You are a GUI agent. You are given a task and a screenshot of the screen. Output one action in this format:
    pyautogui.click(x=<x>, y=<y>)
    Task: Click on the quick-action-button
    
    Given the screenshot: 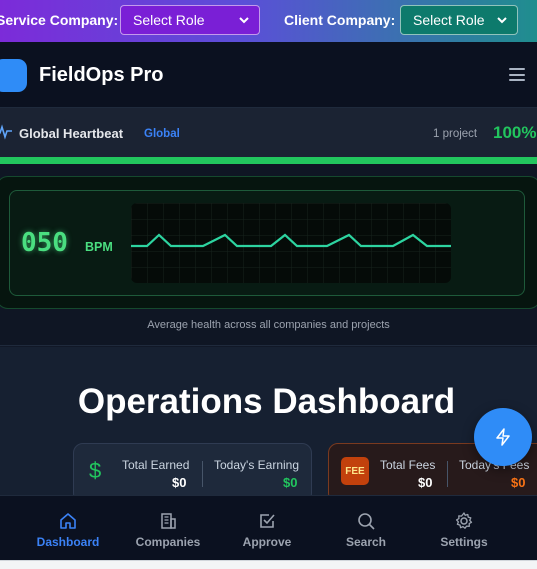 What is the action you would take?
    pyautogui.click(x=503, y=437)
    